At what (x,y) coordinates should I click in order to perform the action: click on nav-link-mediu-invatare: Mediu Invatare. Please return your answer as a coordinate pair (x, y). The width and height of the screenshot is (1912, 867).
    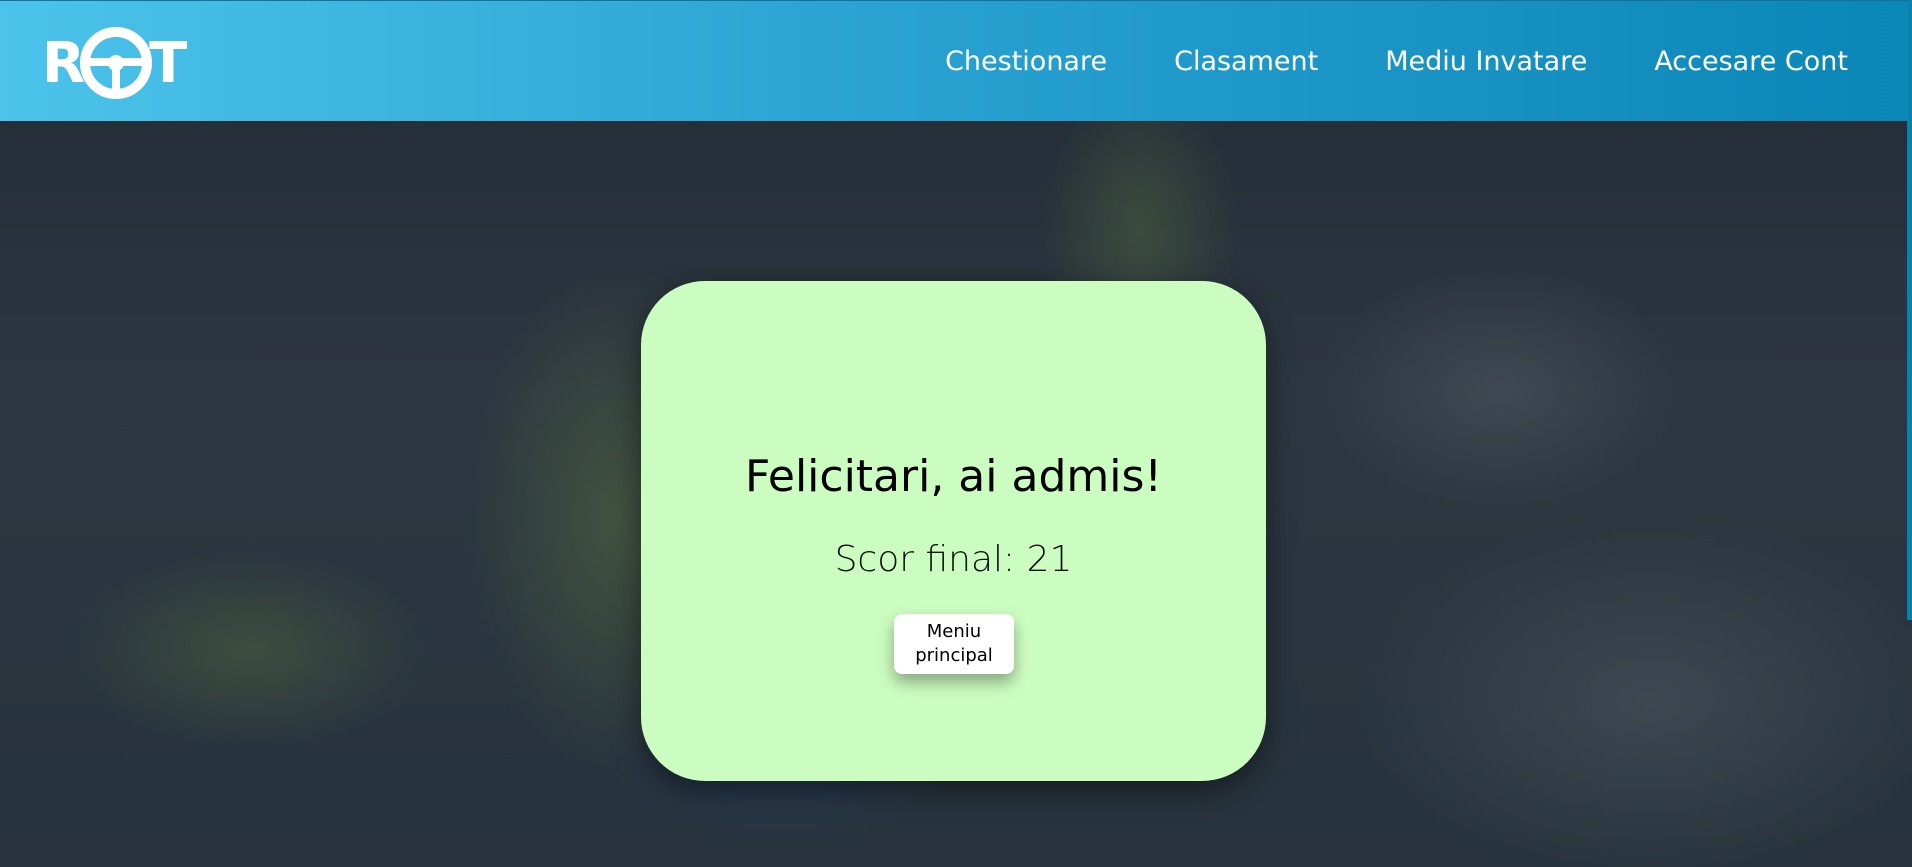
    Looking at the image, I should click on (1486, 61).